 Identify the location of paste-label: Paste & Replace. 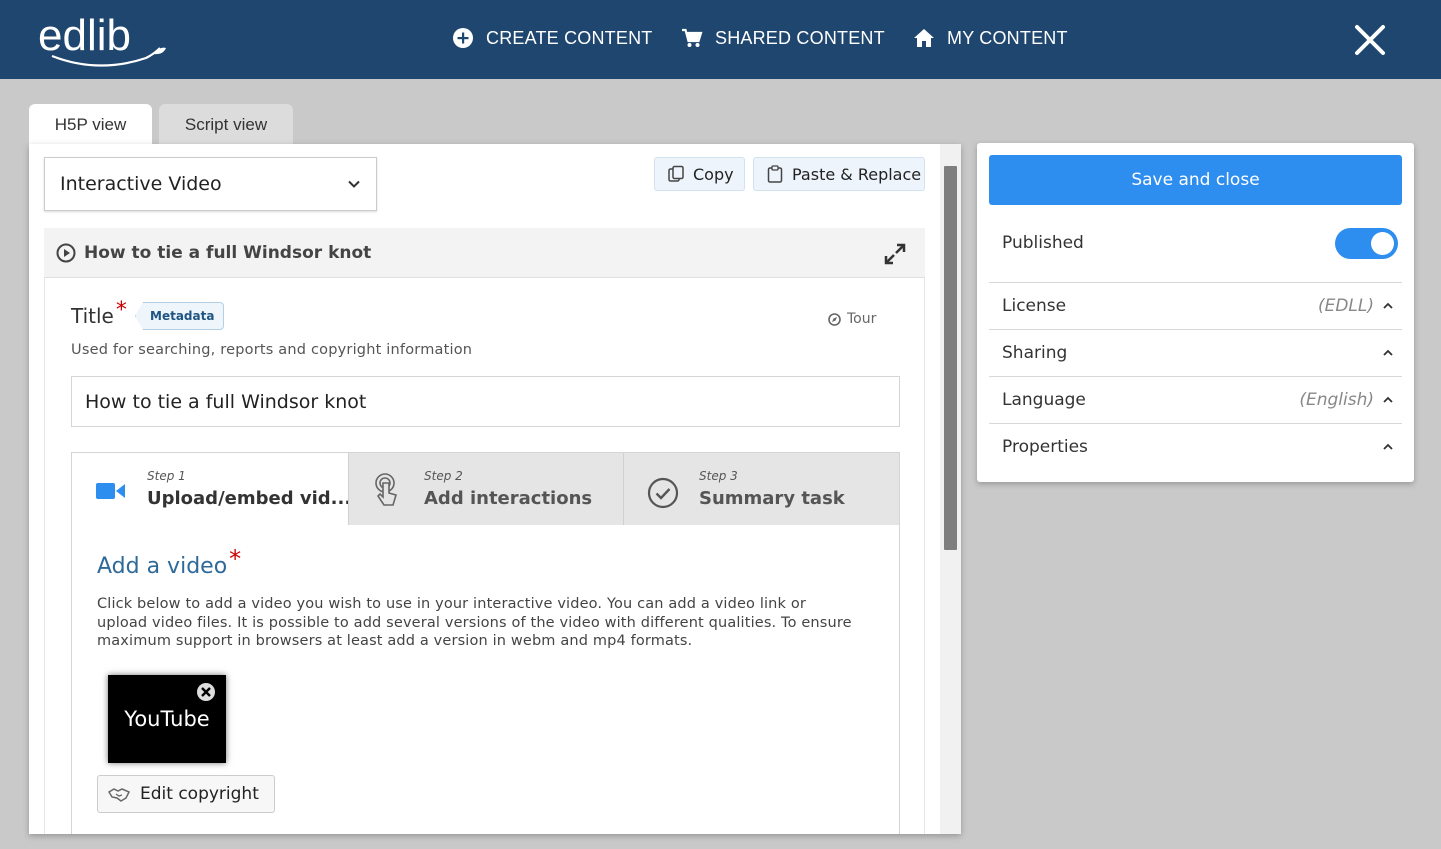
(857, 174).